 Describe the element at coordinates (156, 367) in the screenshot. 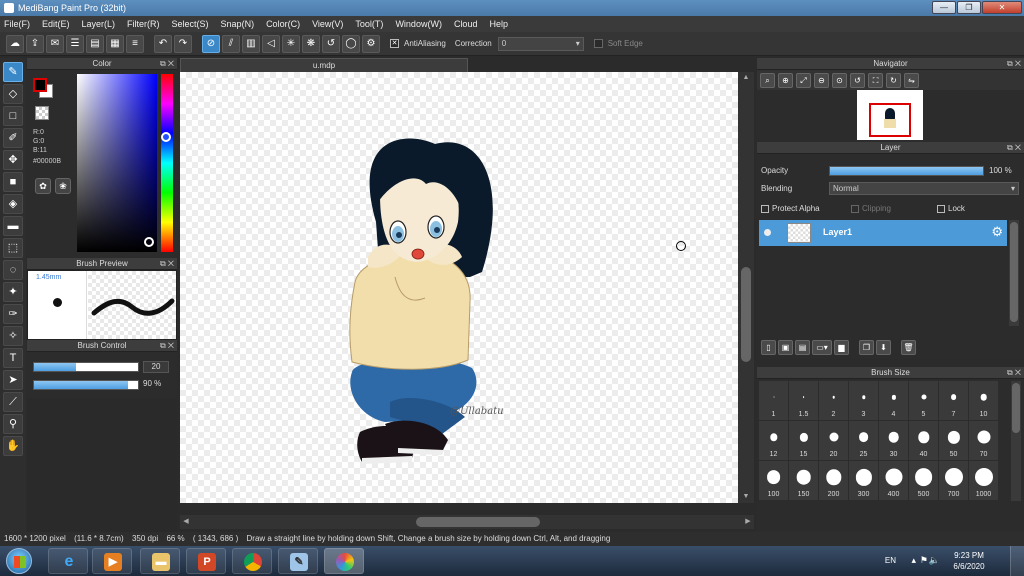

I see `brush-size-value: 20` at that location.